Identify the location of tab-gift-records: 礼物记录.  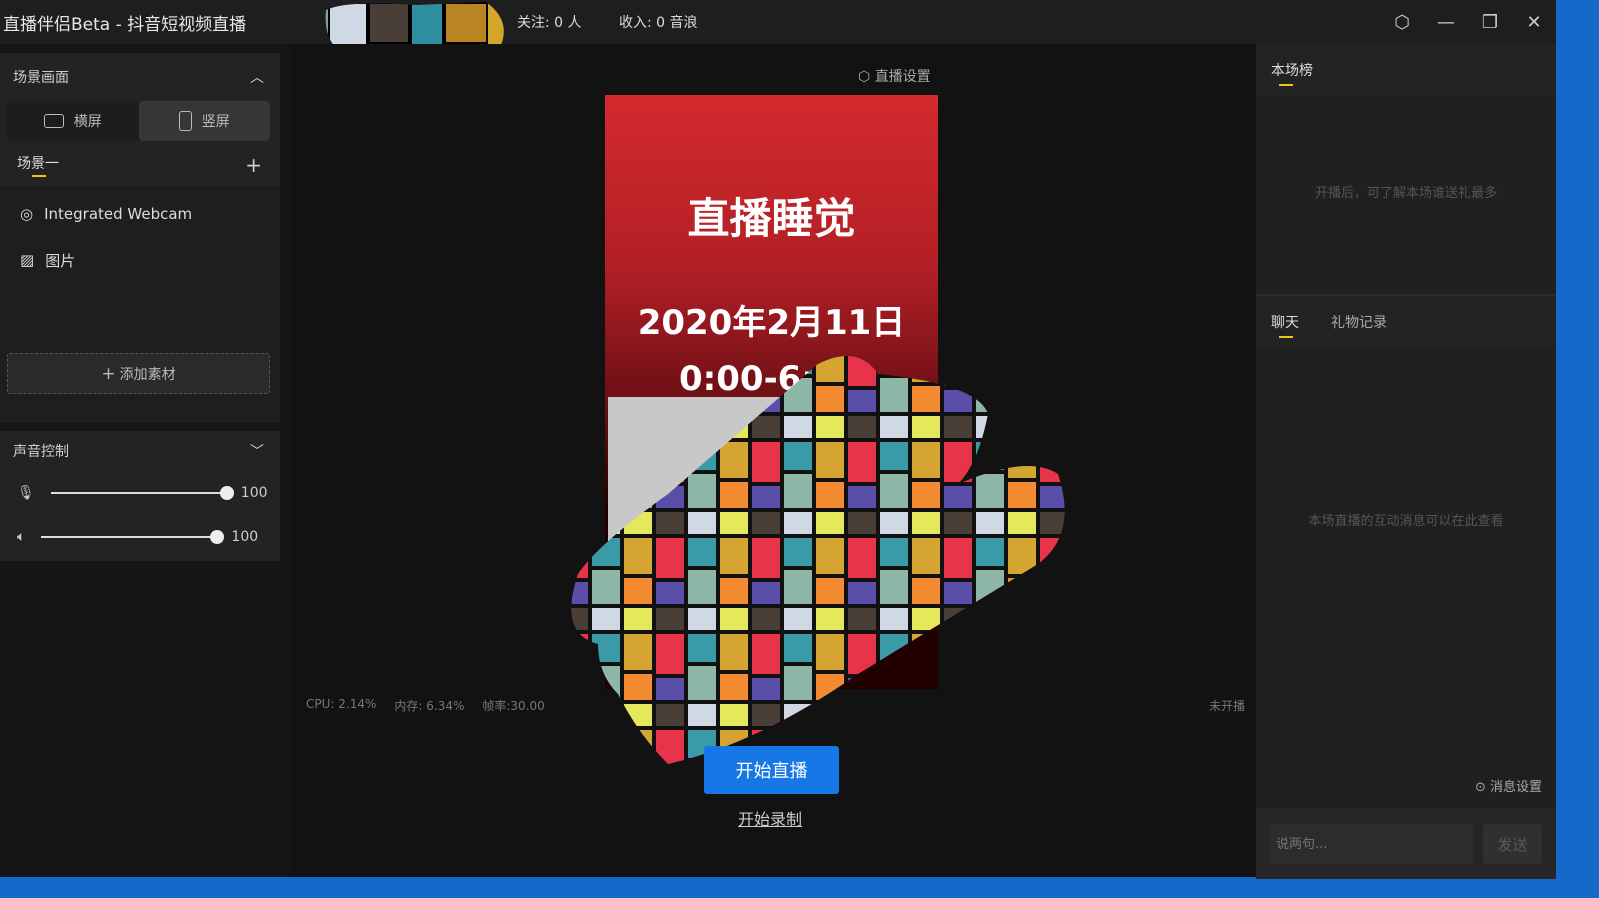
(1359, 322).